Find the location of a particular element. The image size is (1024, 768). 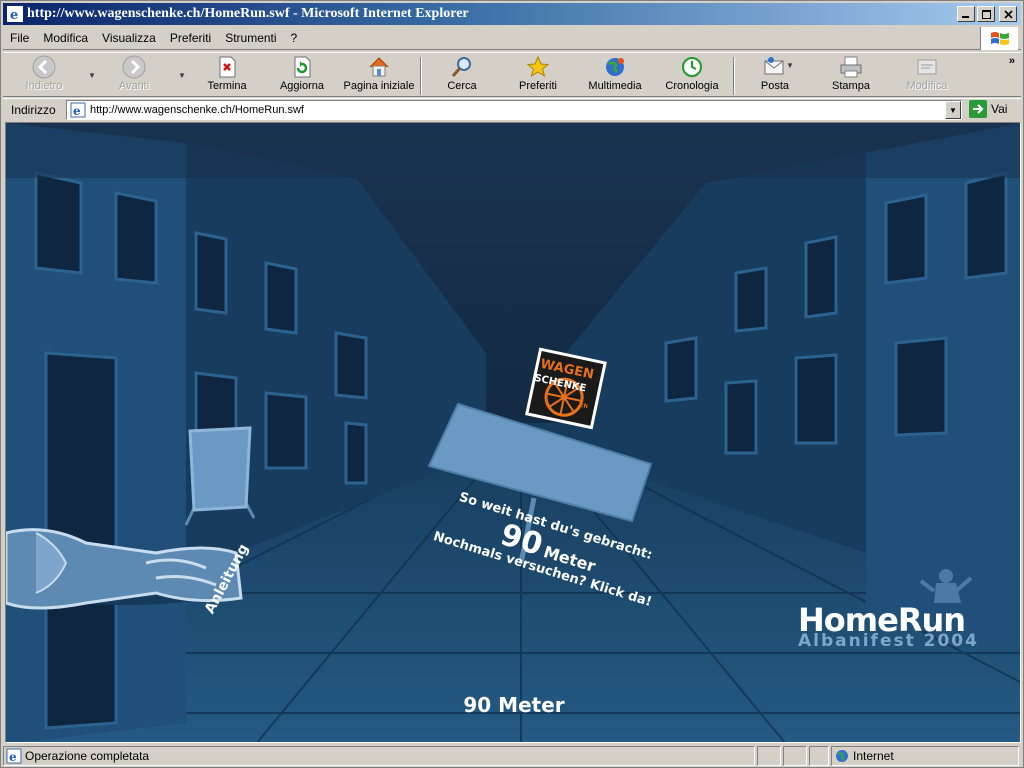

status-bar: e Operazione completata Internet is located at coordinates (512, 756).